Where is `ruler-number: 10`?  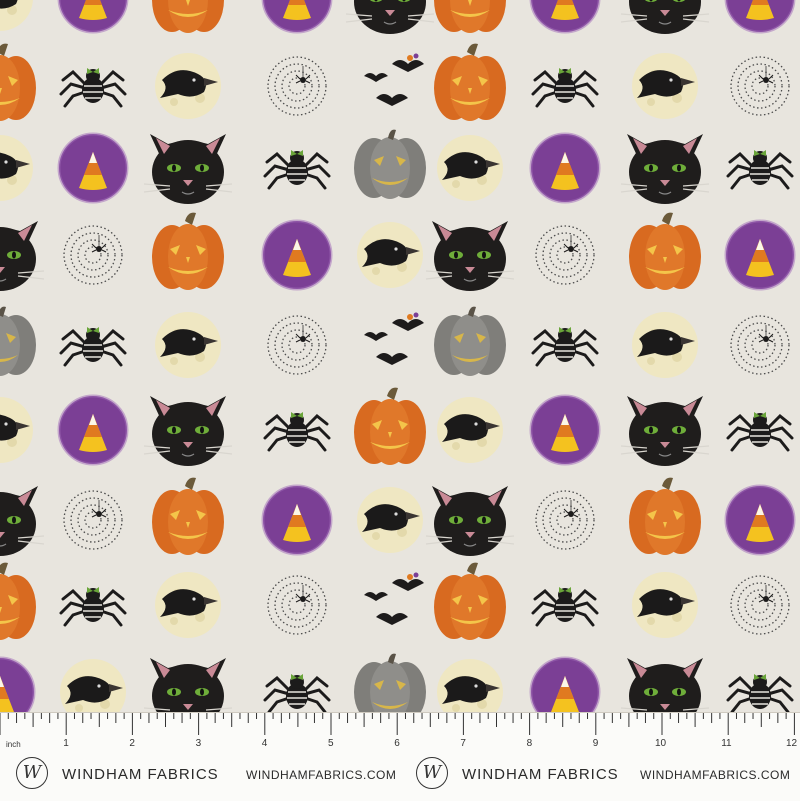
ruler-number: 10 is located at coordinates (661, 743).